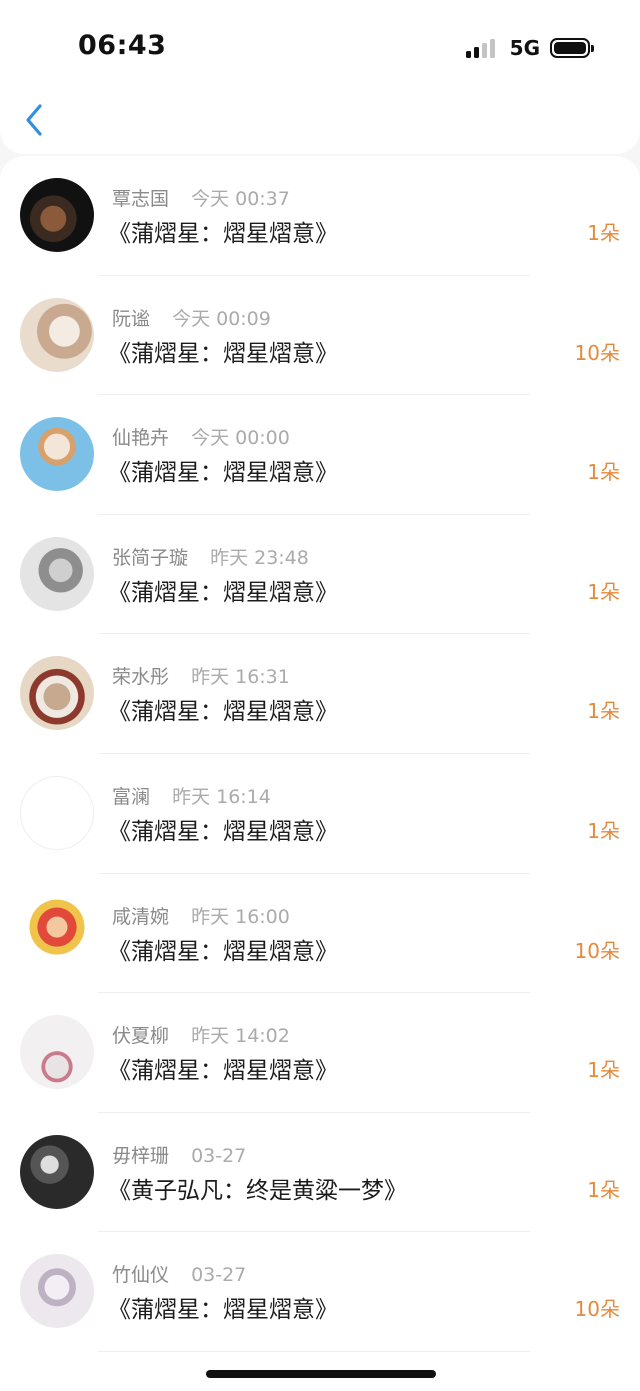 The width and height of the screenshot is (640, 1391). Describe the element at coordinates (141, 1036) in the screenshot. I see `sender-name: 伏夏柳` at that location.